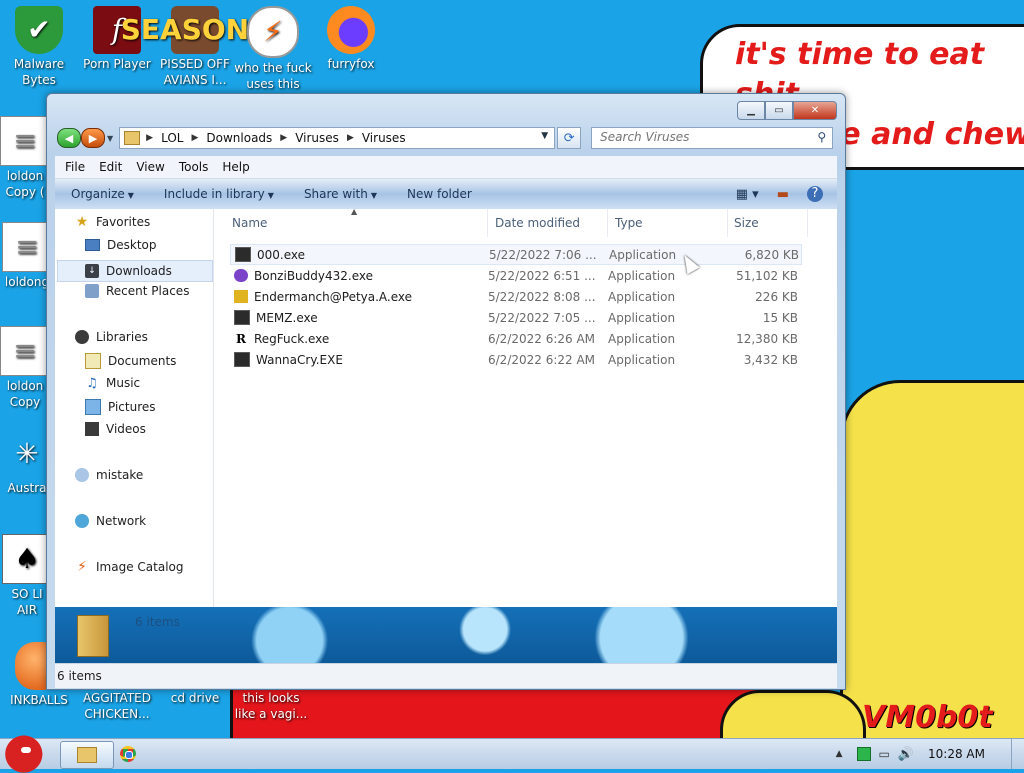 This screenshot has height=773, width=1024. I want to click on clock: 10:28 AM, so click(956, 754).